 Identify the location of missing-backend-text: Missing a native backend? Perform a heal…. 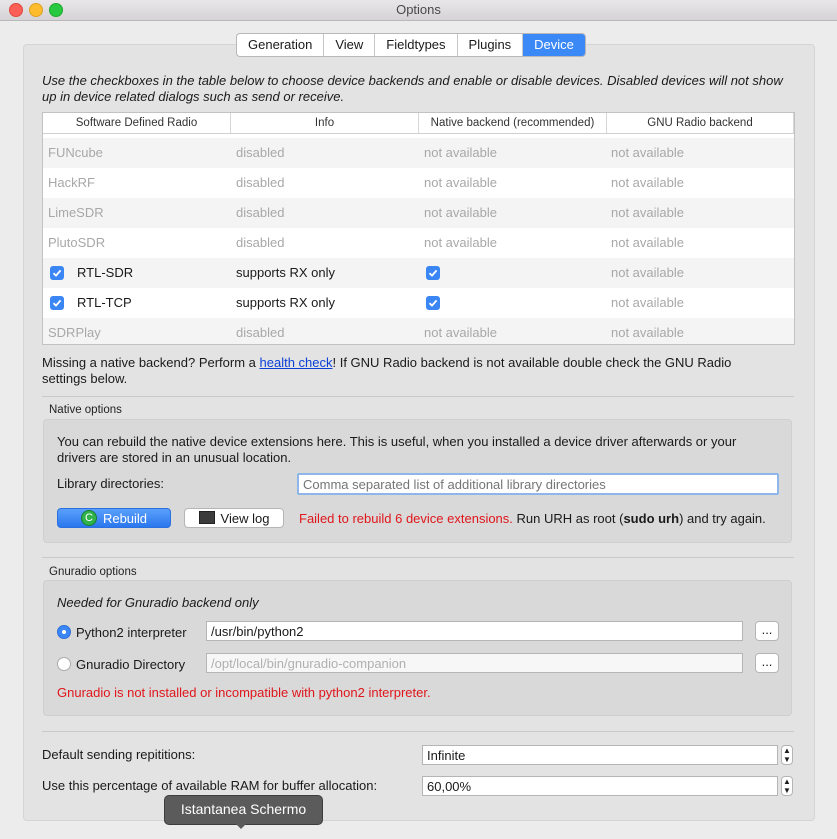
(422, 371).